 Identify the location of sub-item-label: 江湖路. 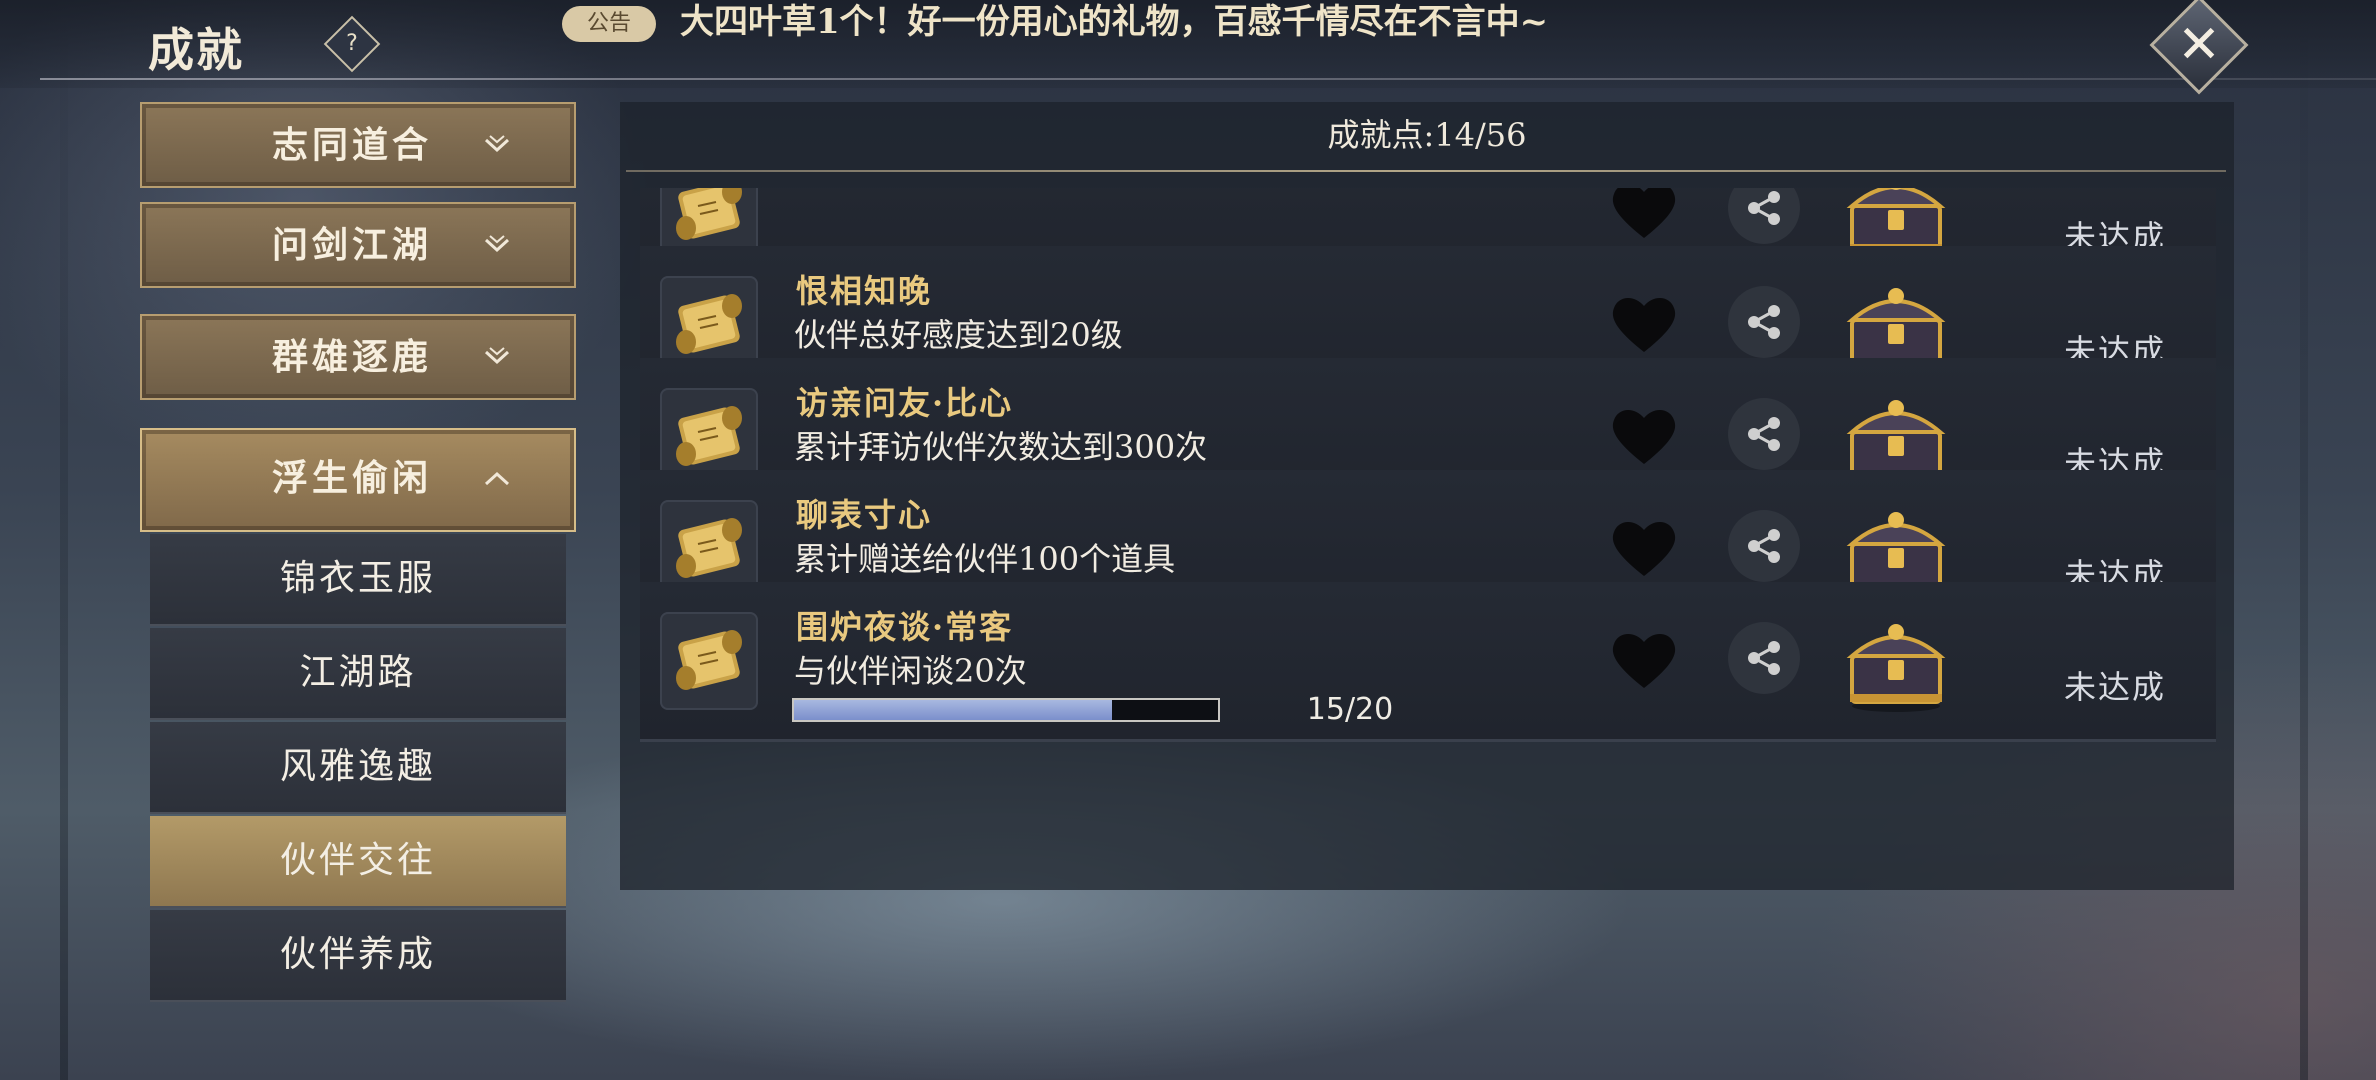
(358, 672).